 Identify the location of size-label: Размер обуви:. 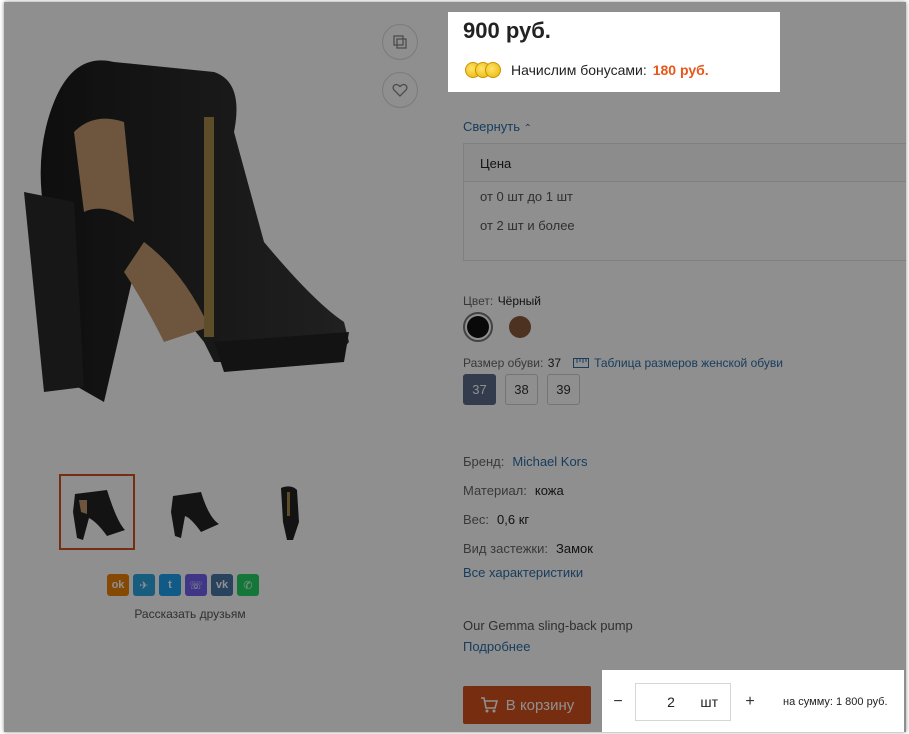
(503, 363).